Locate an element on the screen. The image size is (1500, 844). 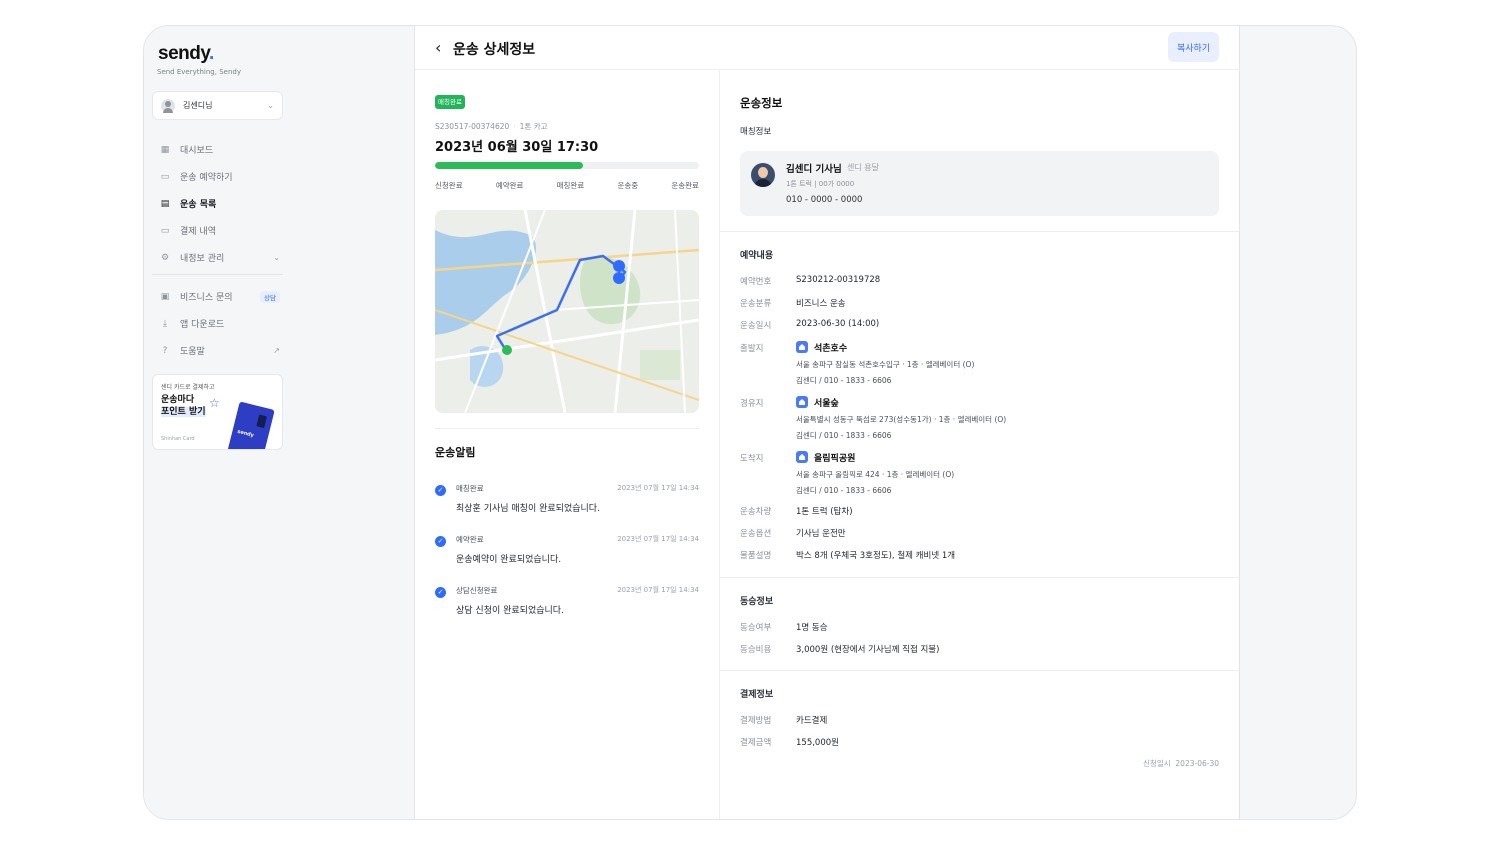
secondary-nav: ▣ 비즈니스 문의 상담 ⤓ 앱 다운로드 ? 도움말 ↗ is located at coordinates (220, 323).